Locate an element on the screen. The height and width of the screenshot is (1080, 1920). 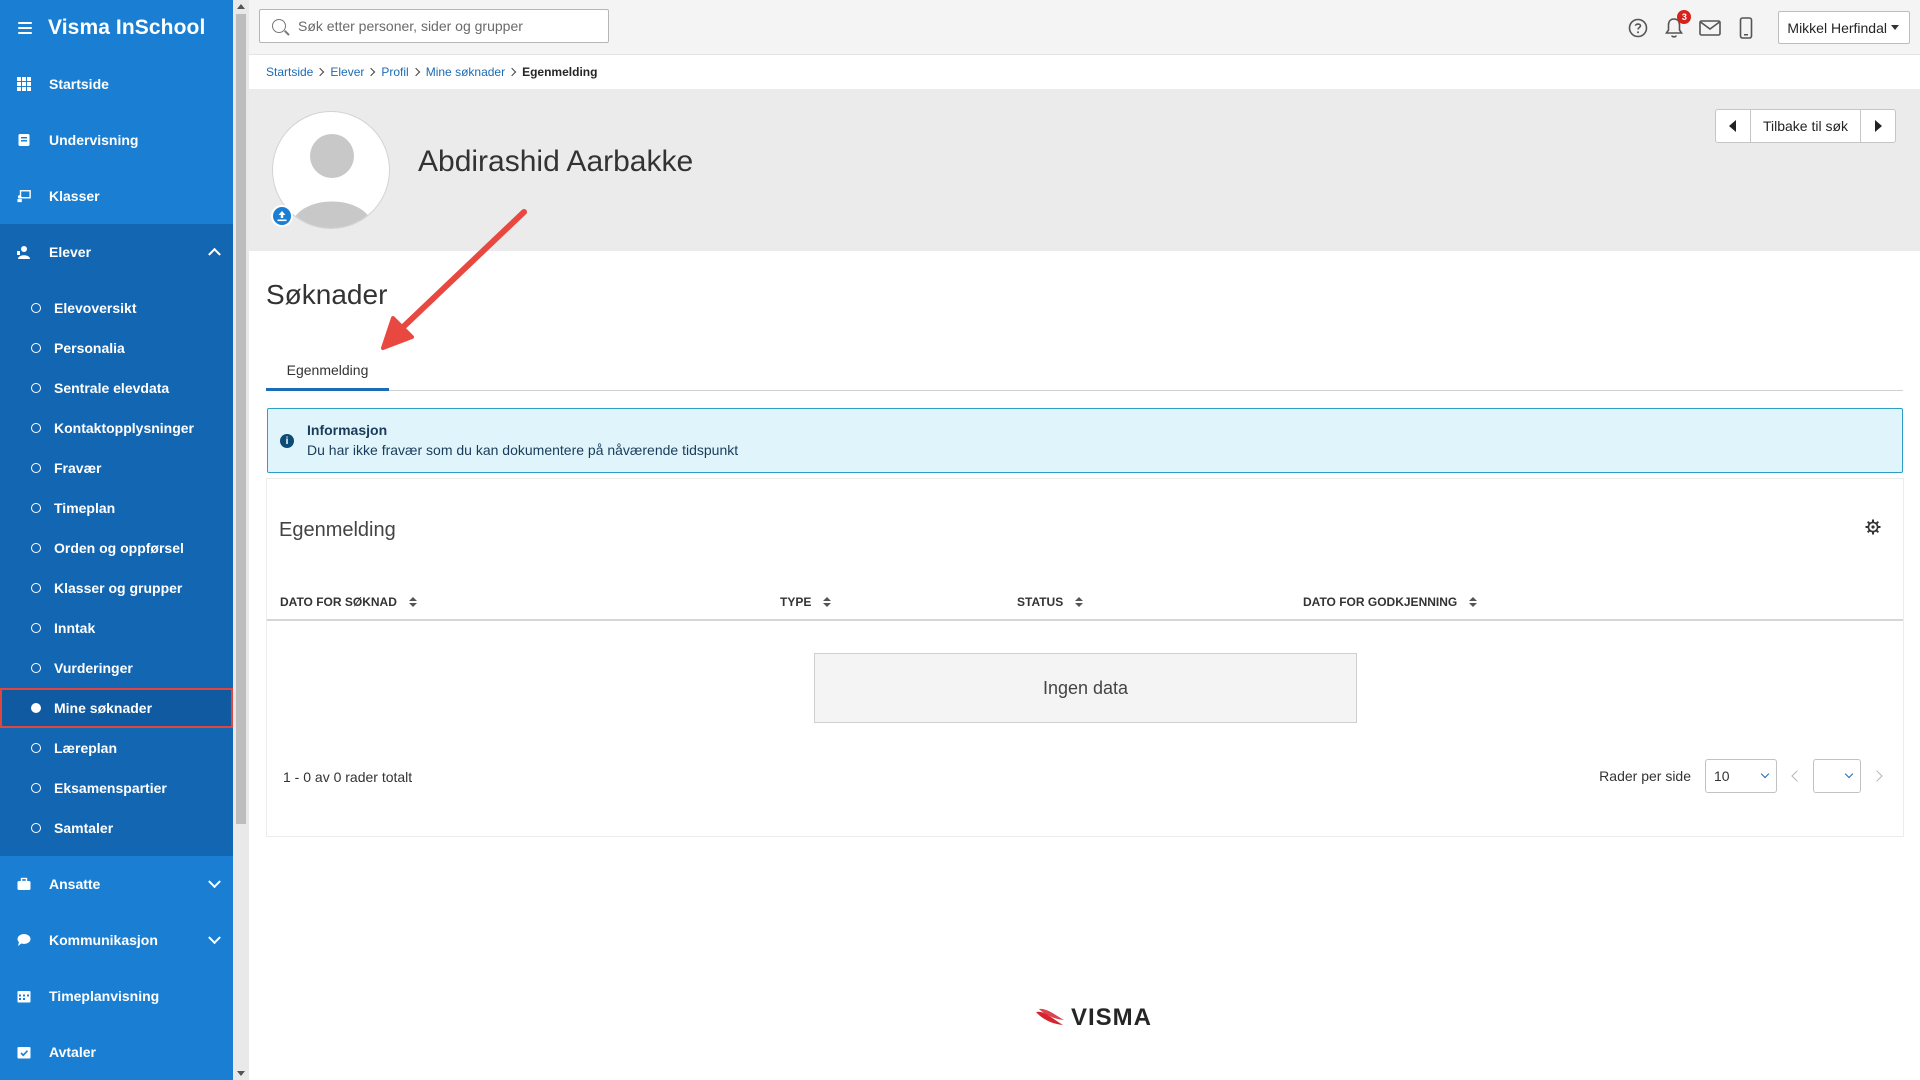
sidebar-item-undervisning: Undervisning is located at coordinates (116, 140).